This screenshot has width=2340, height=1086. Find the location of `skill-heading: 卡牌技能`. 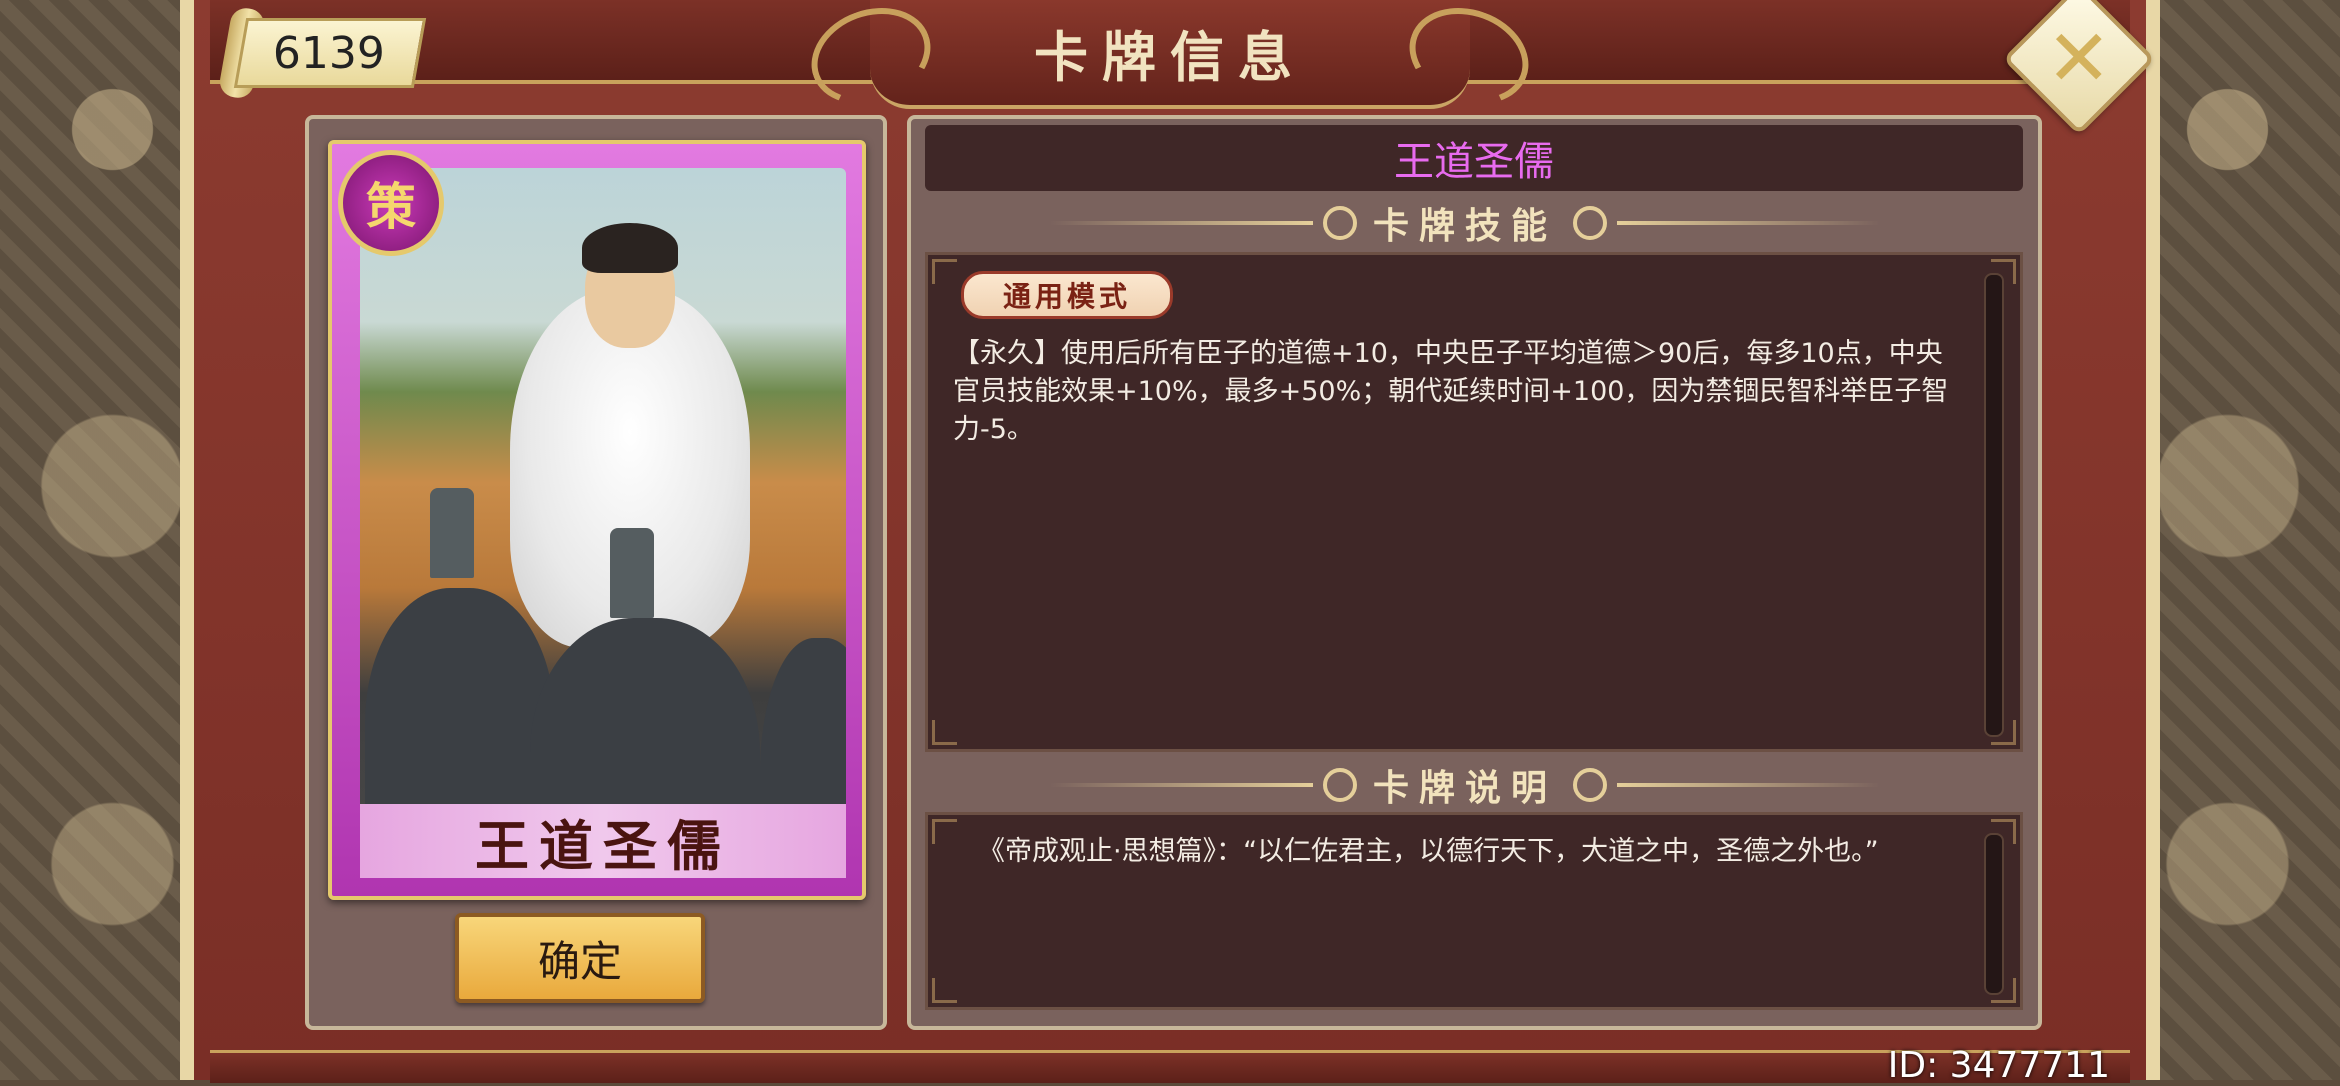

skill-heading: 卡牌技能 is located at coordinates (1465, 223).